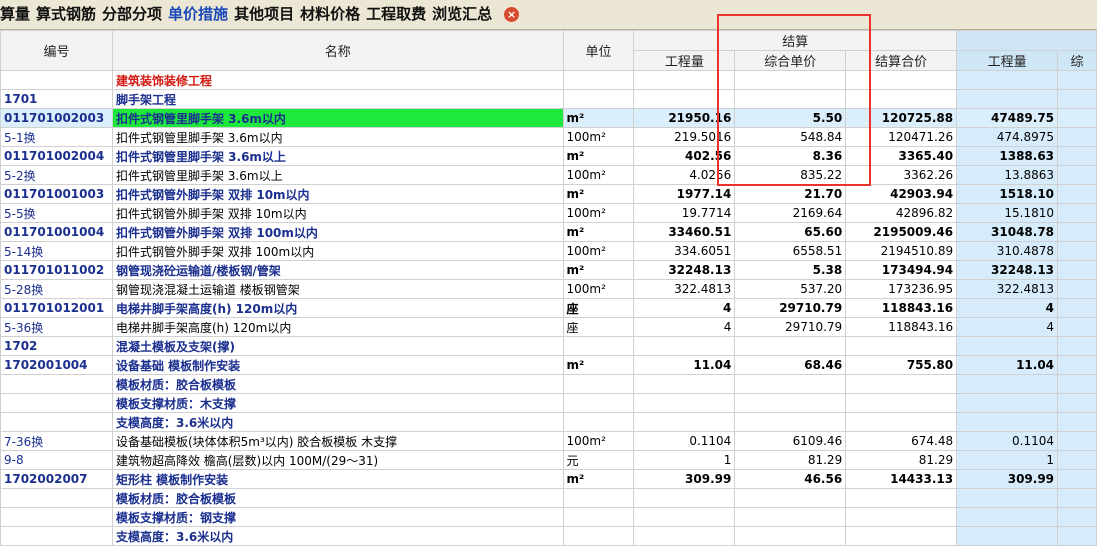 This screenshot has width=1097, height=546. Describe the element at coordinates (901, 60) in the screenshot. I see `col-total-header: 结算合价` at that location.